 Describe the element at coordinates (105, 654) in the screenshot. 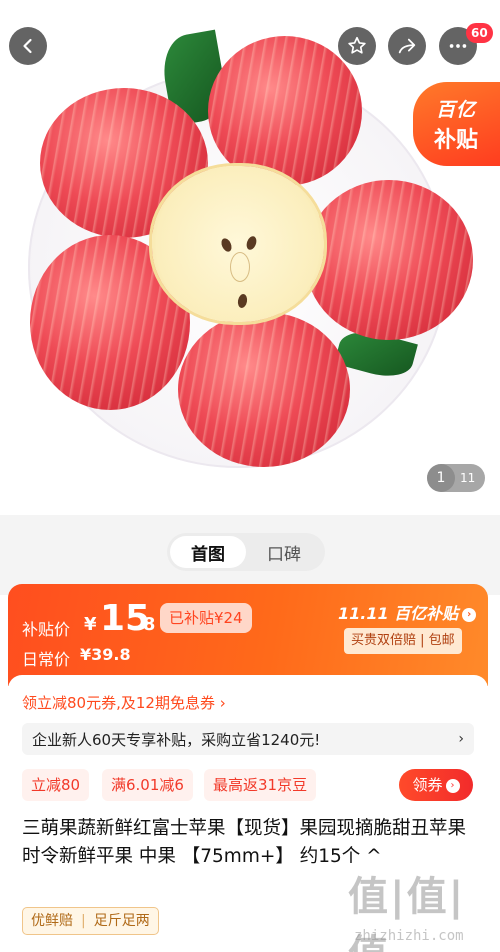

I see `daily-price-value: ¥39.8` at that location.